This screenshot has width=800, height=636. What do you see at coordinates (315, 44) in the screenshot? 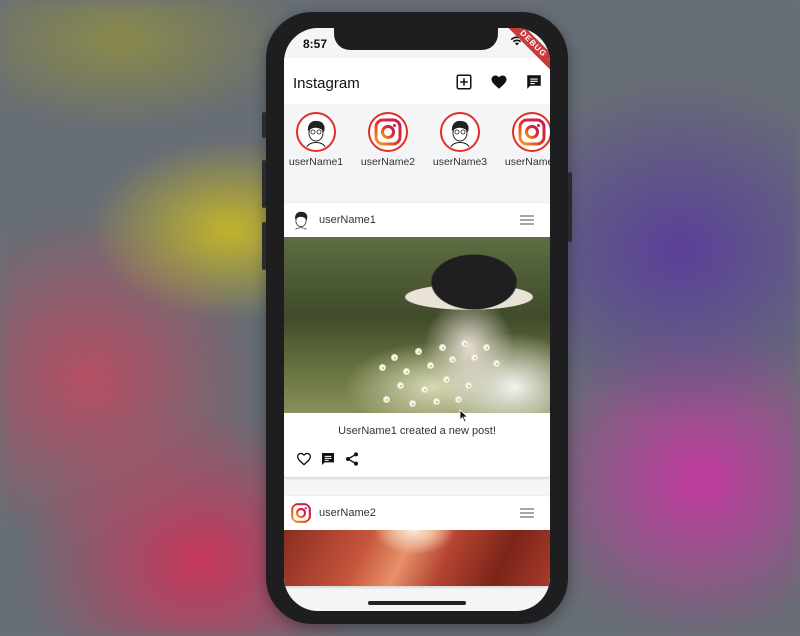
I see `status-time: 8:57` at bounding box center [315, 44].